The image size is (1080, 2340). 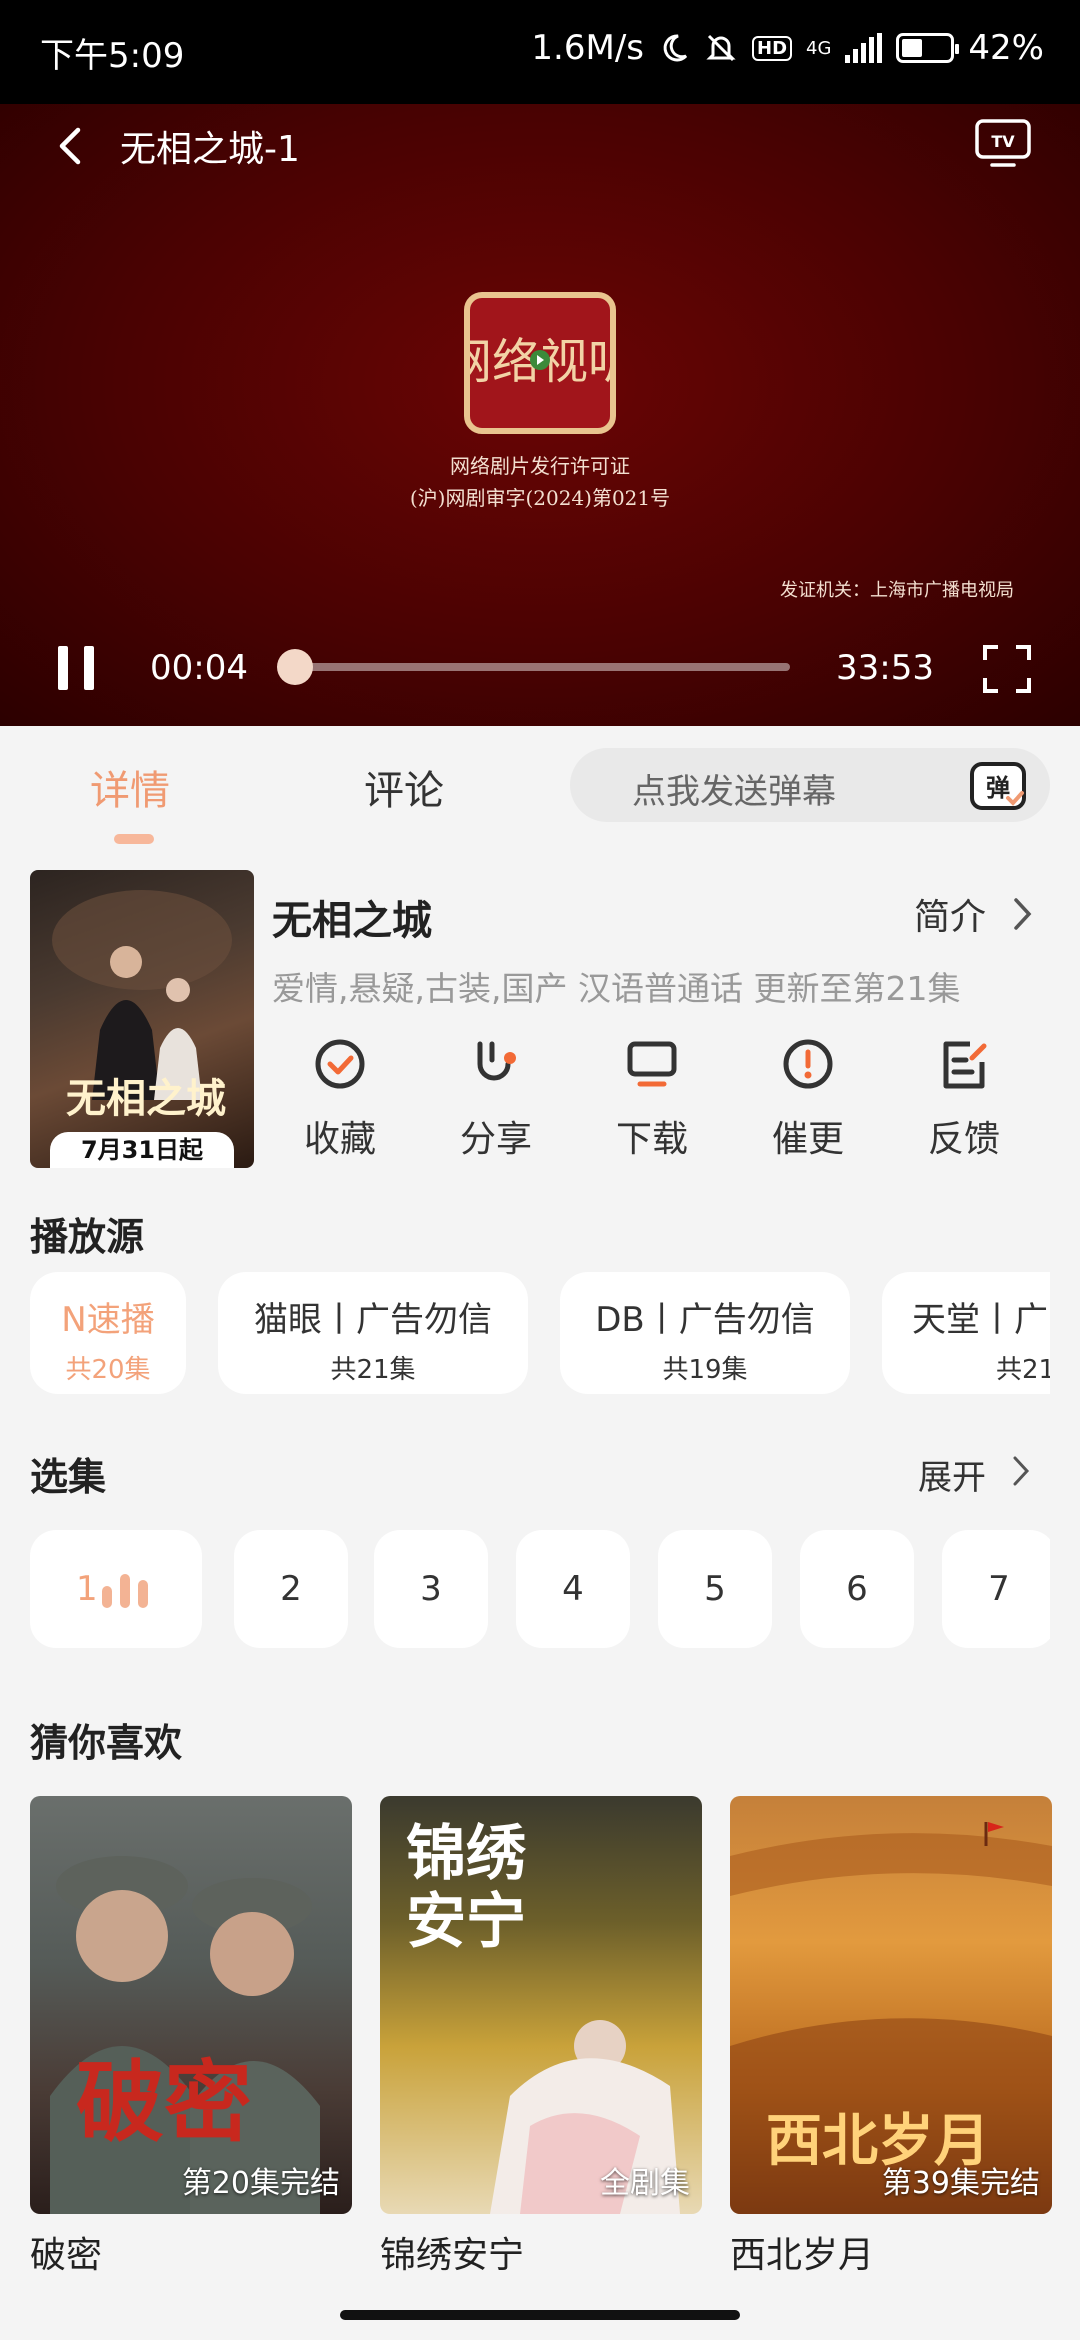 I want to click on episode-badge: 第20集完结, so click(x=260, y=2183).